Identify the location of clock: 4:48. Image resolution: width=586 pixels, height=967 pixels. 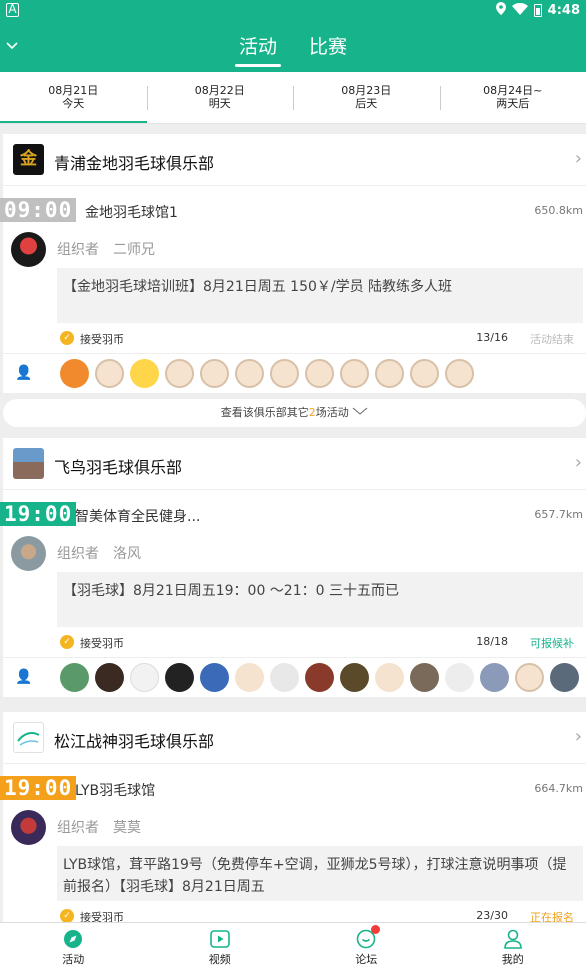
(563, 10).